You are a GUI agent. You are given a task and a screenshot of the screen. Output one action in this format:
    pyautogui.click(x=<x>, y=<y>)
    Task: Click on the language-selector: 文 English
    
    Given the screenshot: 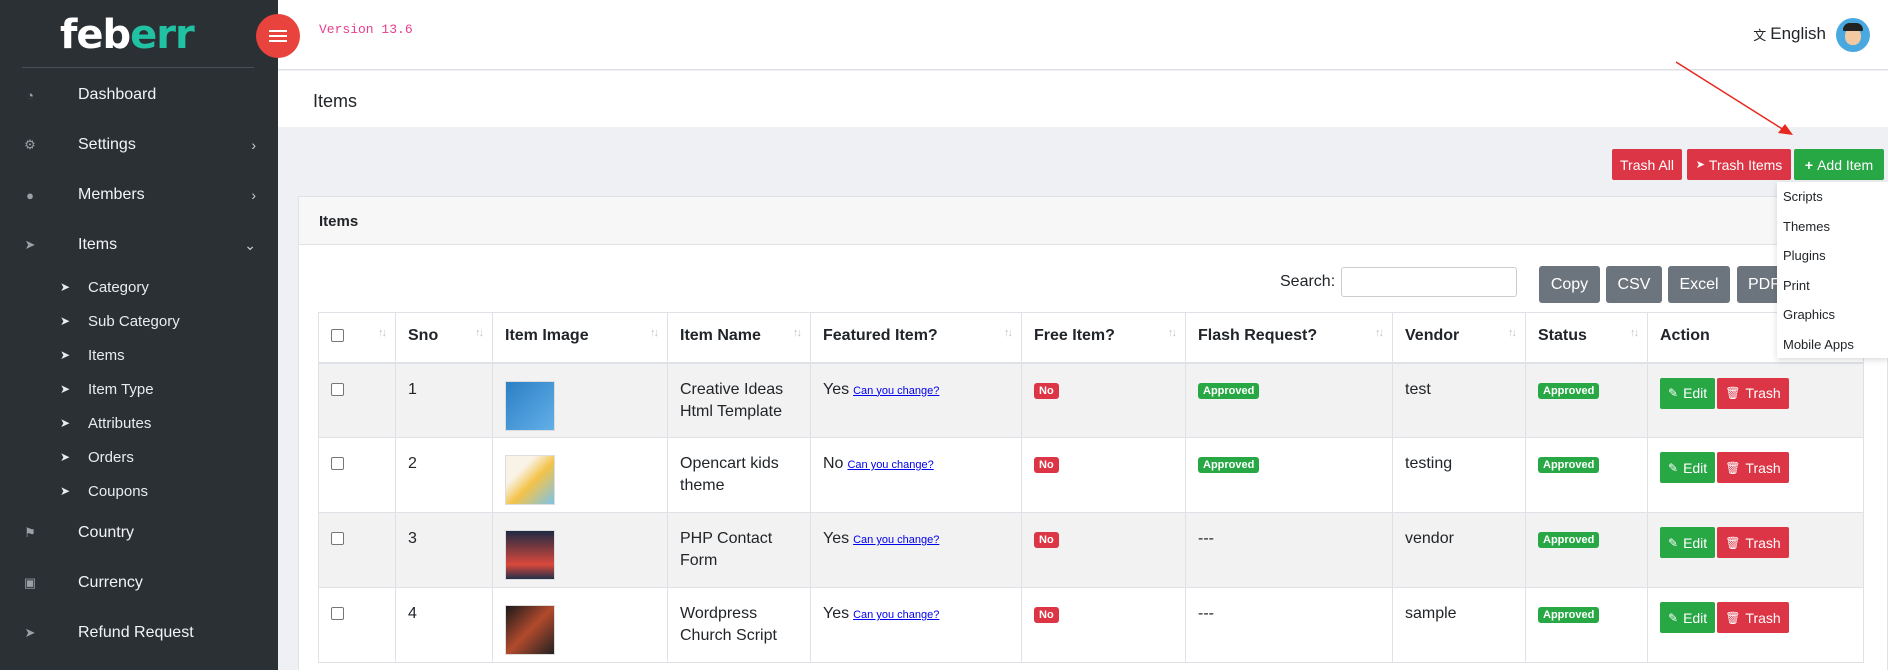 What is the action you would take?
    pyautogui.click(x=1789, y=34)
    